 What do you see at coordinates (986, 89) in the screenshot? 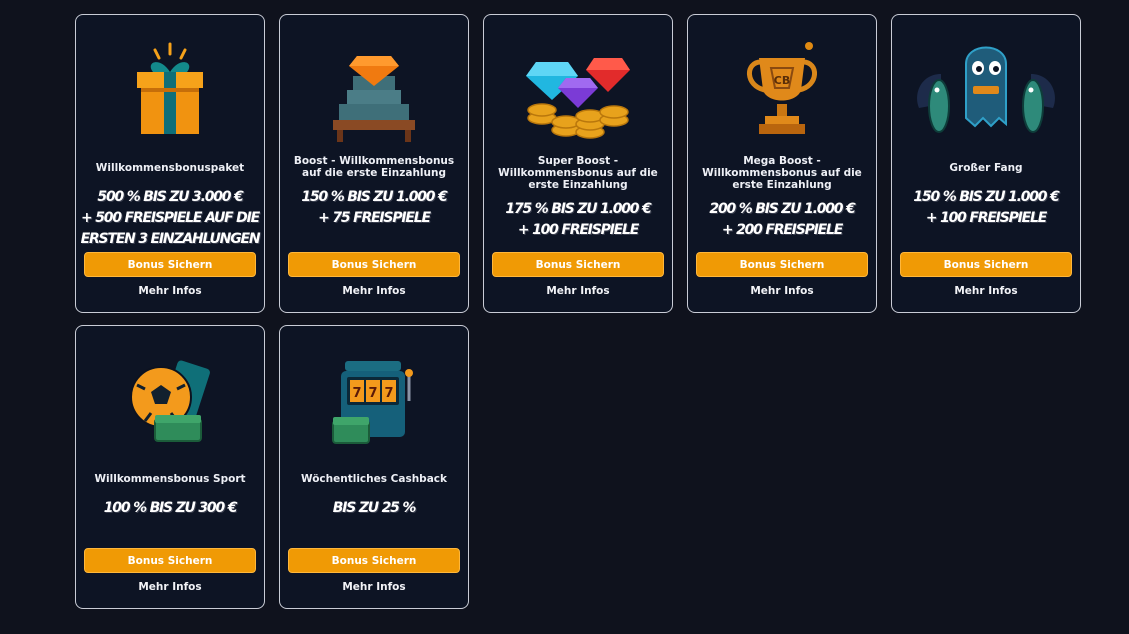
I see `ghost-mascot-with-fish-icon` at bounding box center [986, 89].